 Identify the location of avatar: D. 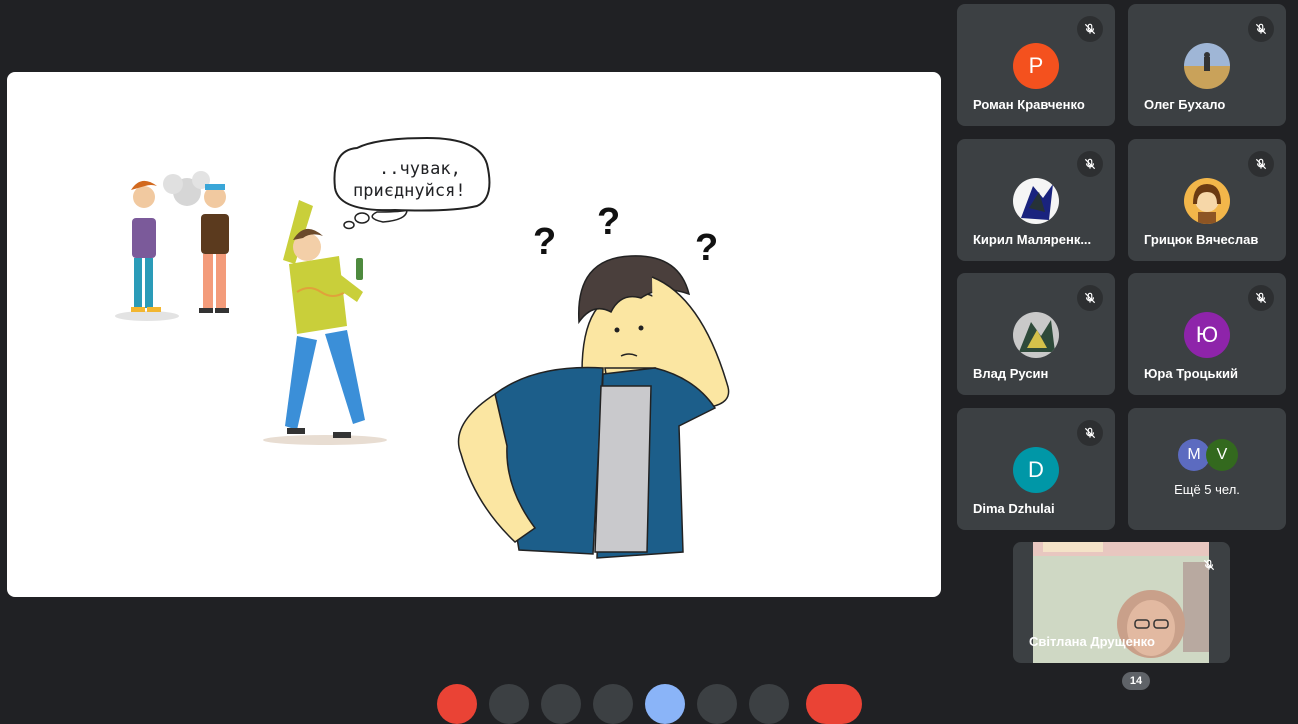
(1036, 470).